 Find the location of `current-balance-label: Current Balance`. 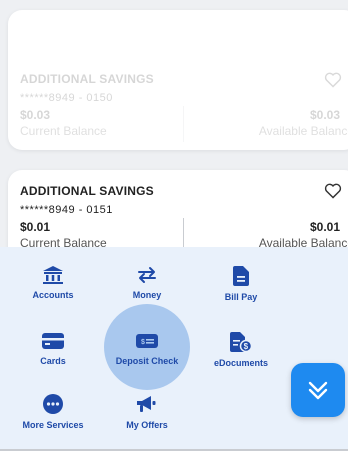

current-balance-label: Current Balance is located at coordinates (63, 131).